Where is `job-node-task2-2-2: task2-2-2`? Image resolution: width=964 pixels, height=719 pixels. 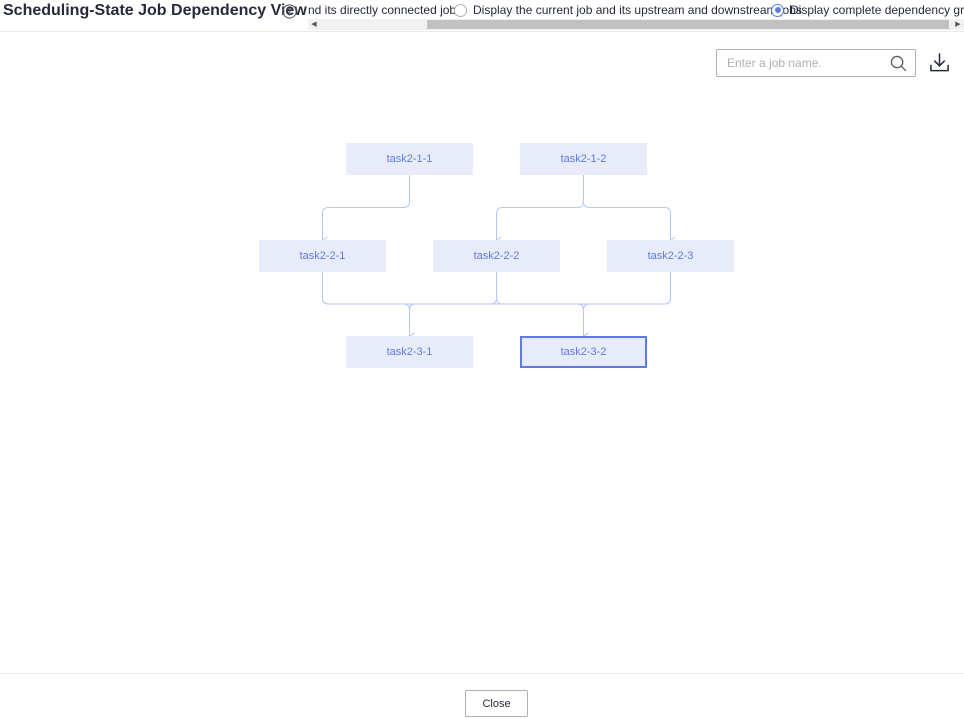 job-node-task2-2-2: task2-2-2 is located at coordinates (496, 256).